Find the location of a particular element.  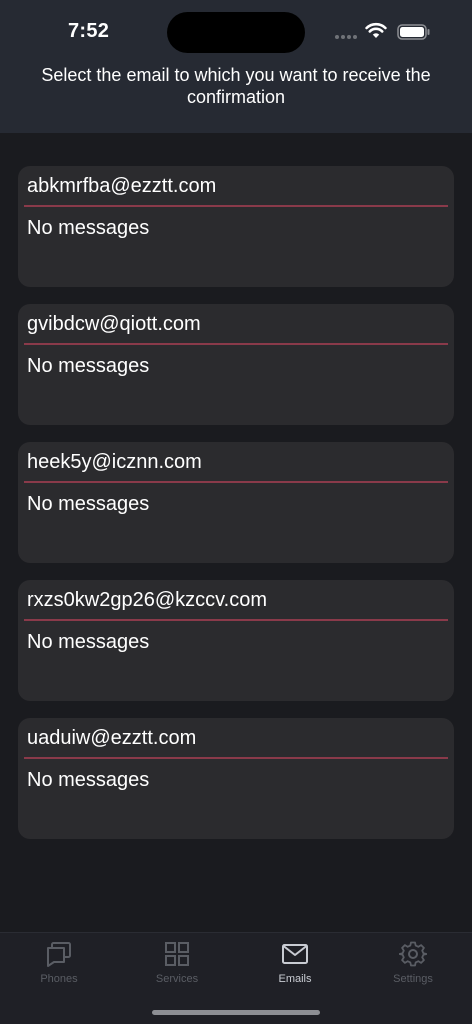

grid-icon is located at coordinates (177, 954).